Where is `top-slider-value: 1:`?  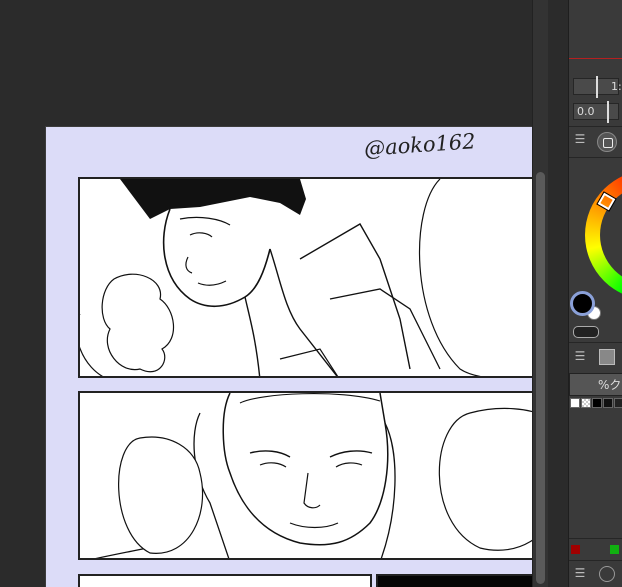
top-slider-value: 1: is located at coordinates (616, 86).